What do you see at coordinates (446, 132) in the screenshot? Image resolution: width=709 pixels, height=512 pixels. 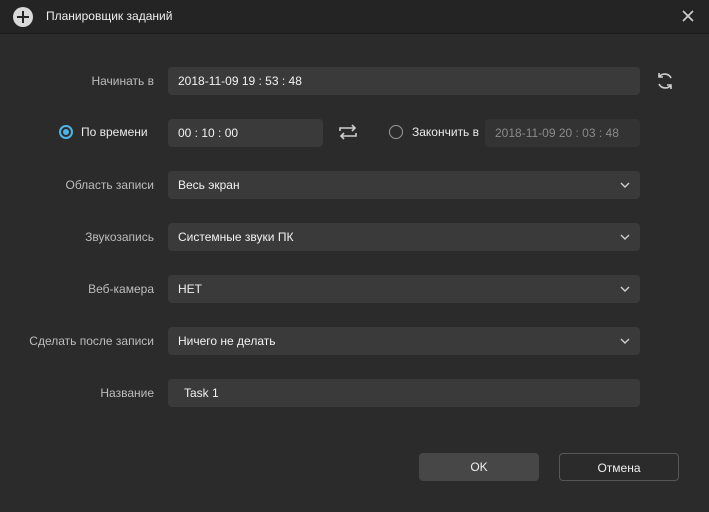 I see `end-at-label: Закончить в` at bounding box center [446, 132].